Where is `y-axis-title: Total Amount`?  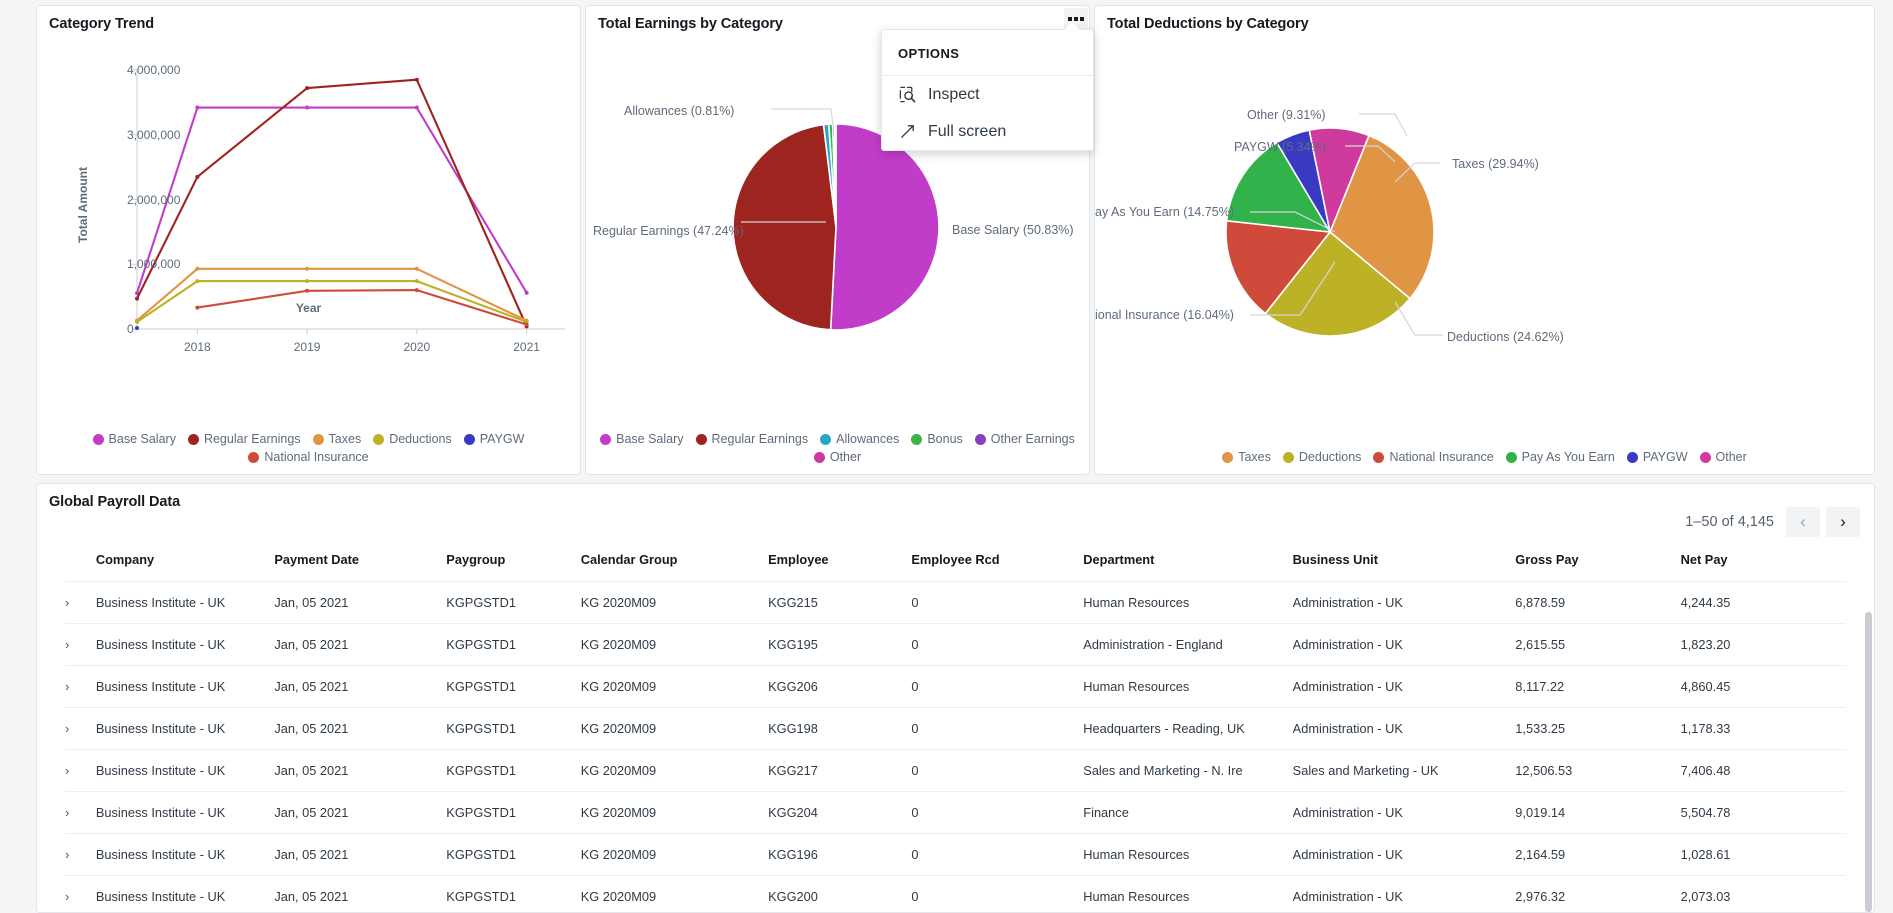 y-axis-title: Total Amount is located at coordinates (82, 204).